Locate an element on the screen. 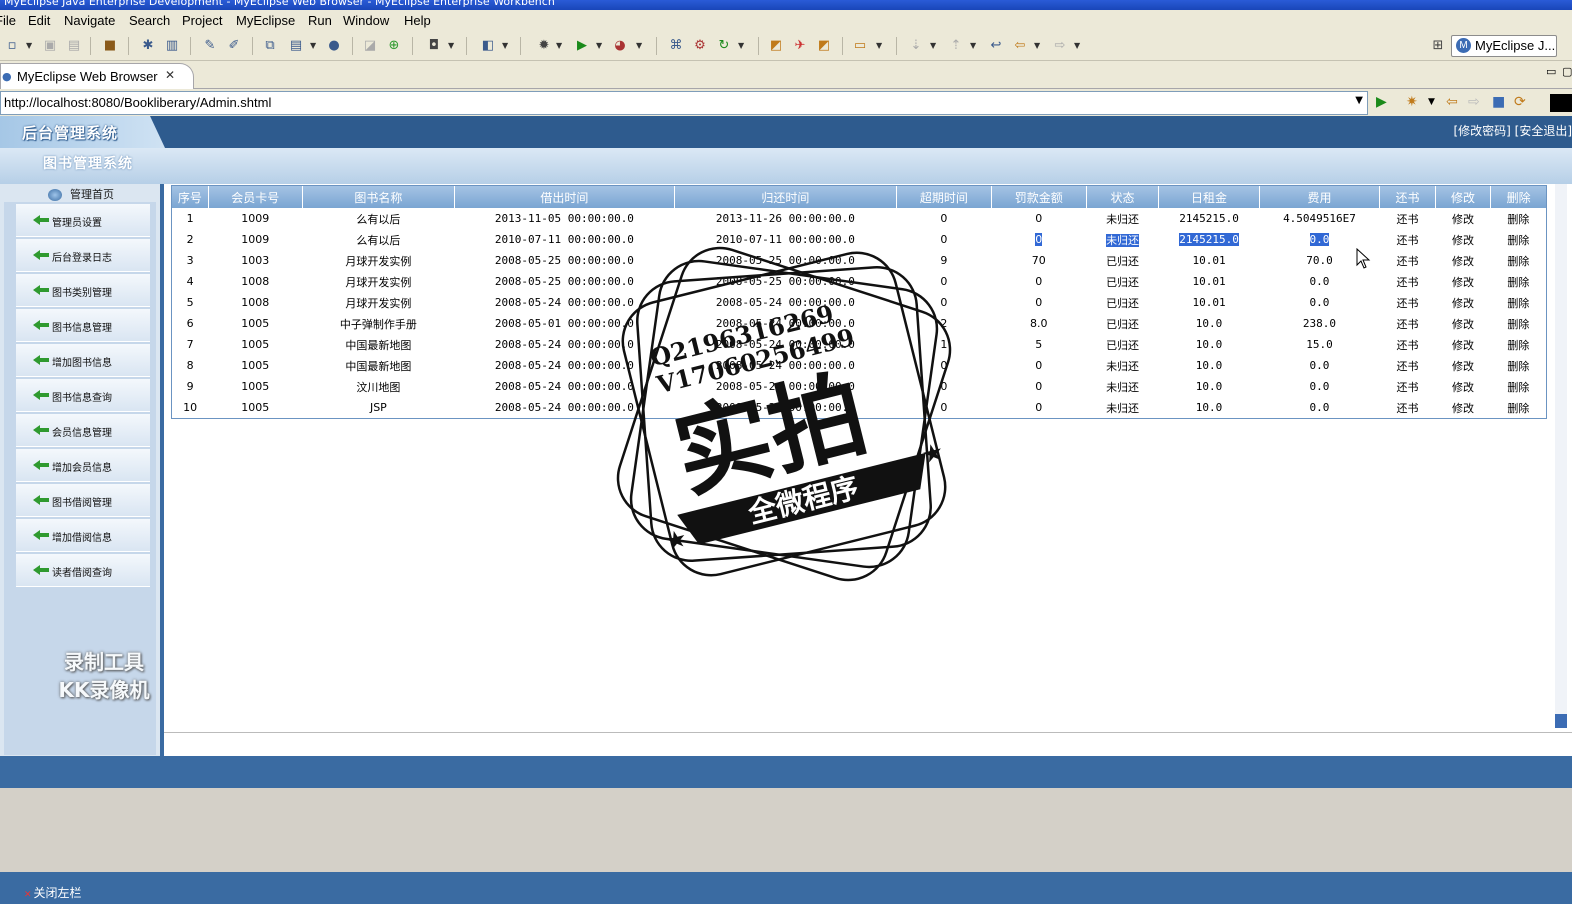 The image size is (1572, 904). server-icon: ▥ is located at coordinates (172, 46).